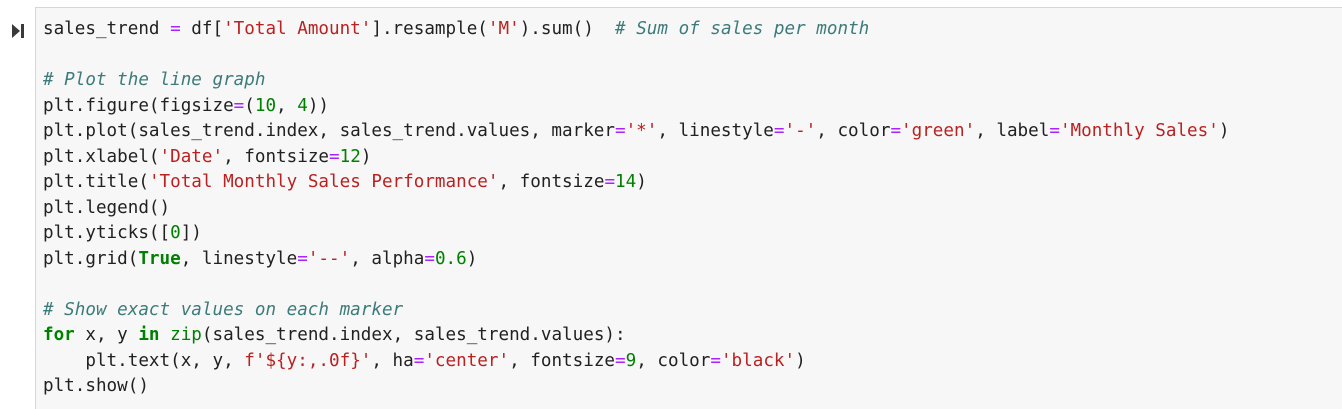  I want to click on code-line: plt.figure(figsize=(10, 4)), so click(636, 107).